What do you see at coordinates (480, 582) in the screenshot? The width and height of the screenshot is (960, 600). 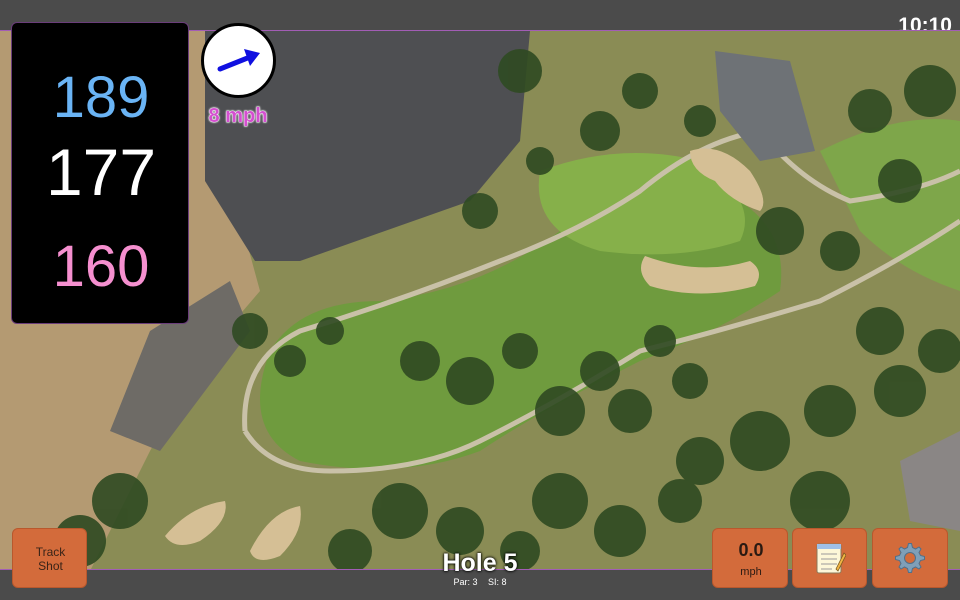 I see `hole-info: Par: 3 SI: 8` at bounding box center [480, 582].